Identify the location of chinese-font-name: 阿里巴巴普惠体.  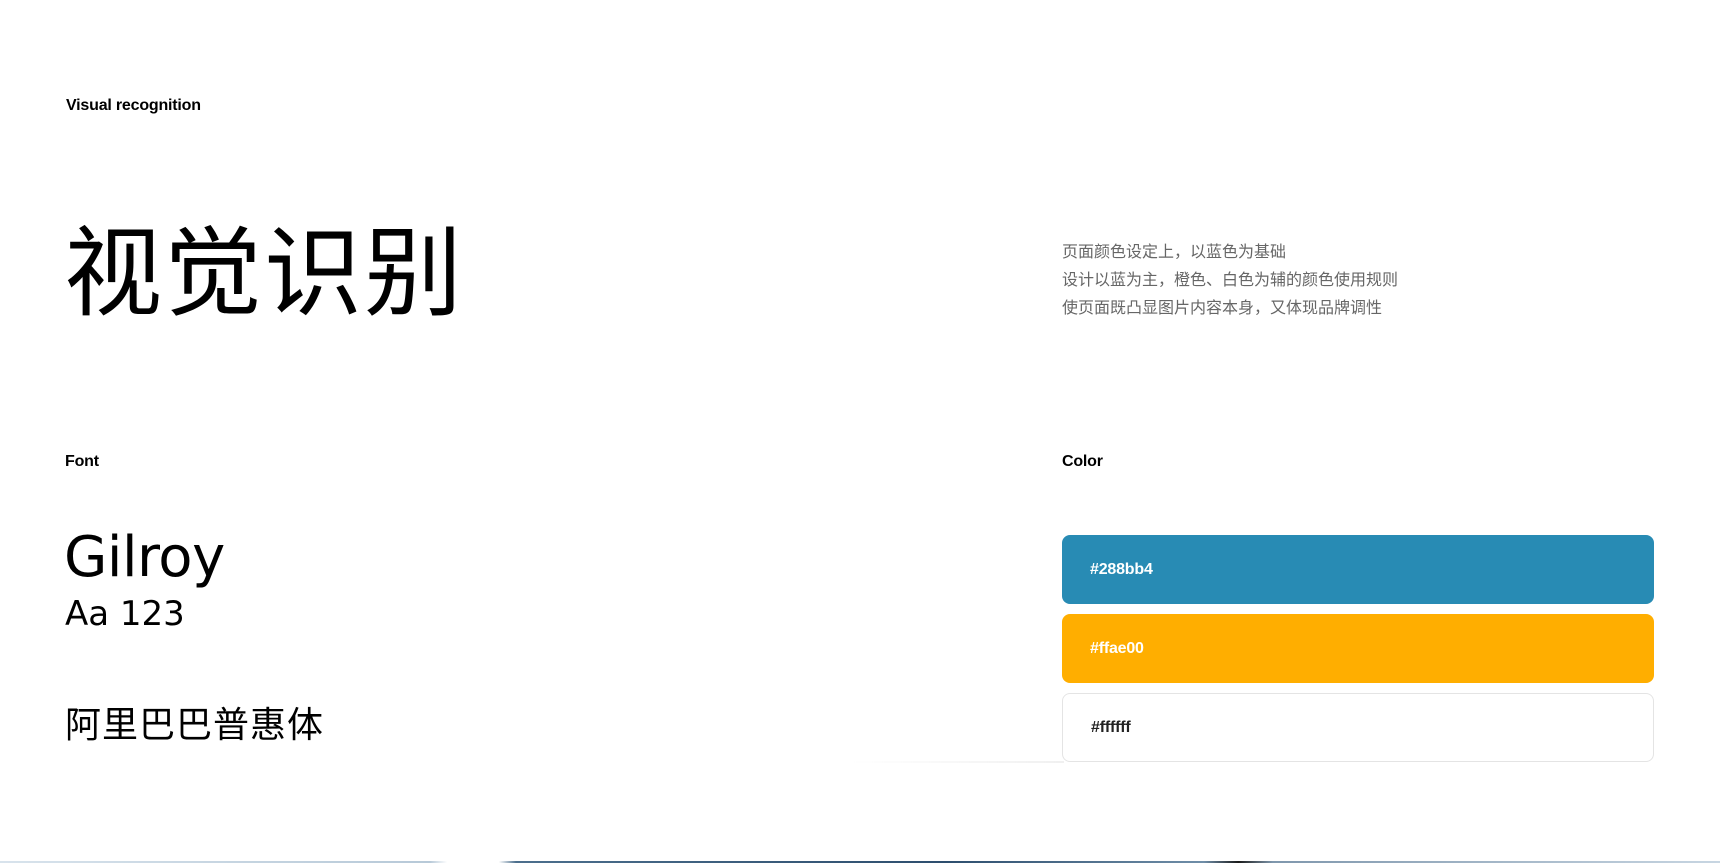
(195, 725).